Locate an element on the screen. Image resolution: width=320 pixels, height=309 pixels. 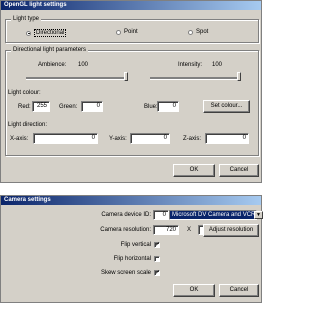
radio-point: Point is located at coordinates (127, 32).